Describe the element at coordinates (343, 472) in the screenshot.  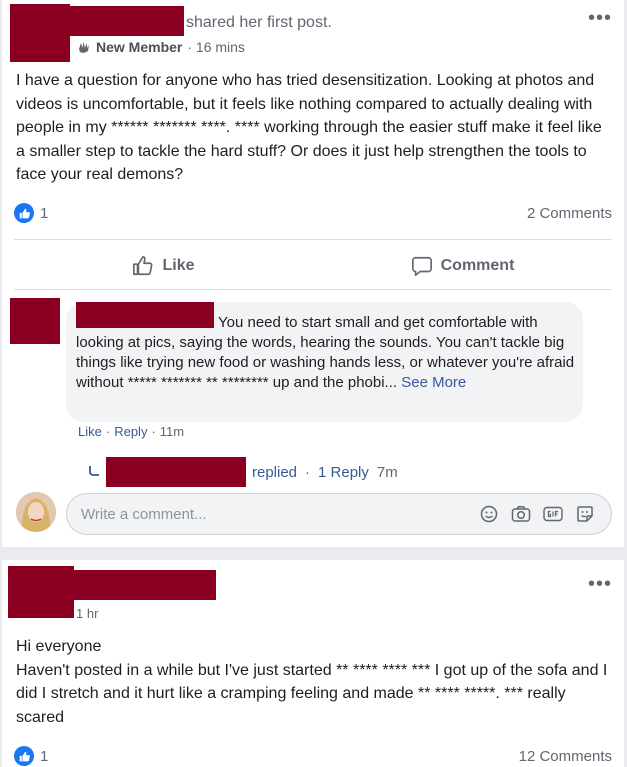
I see `reply-count: 1 Reply` at that location.